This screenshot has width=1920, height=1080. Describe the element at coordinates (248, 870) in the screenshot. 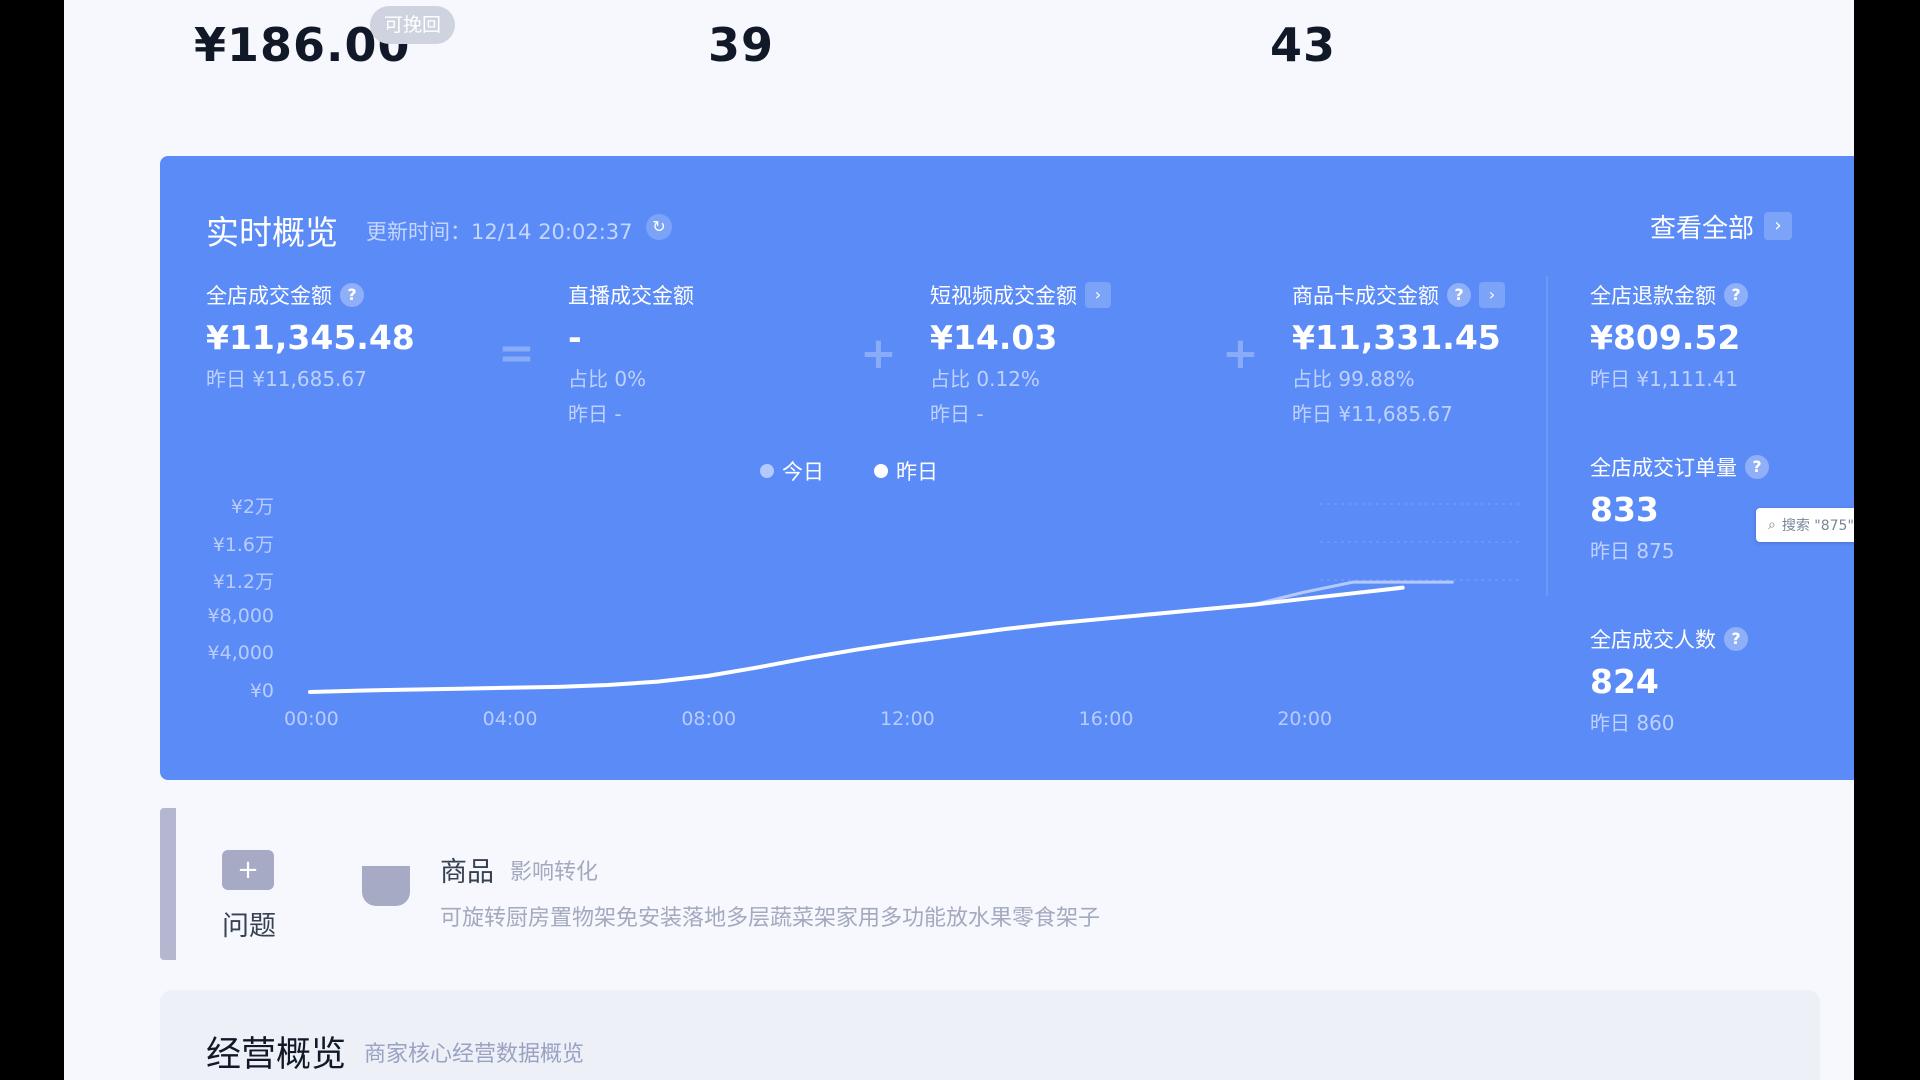

I see `medical-kit-icon: +` at that location.